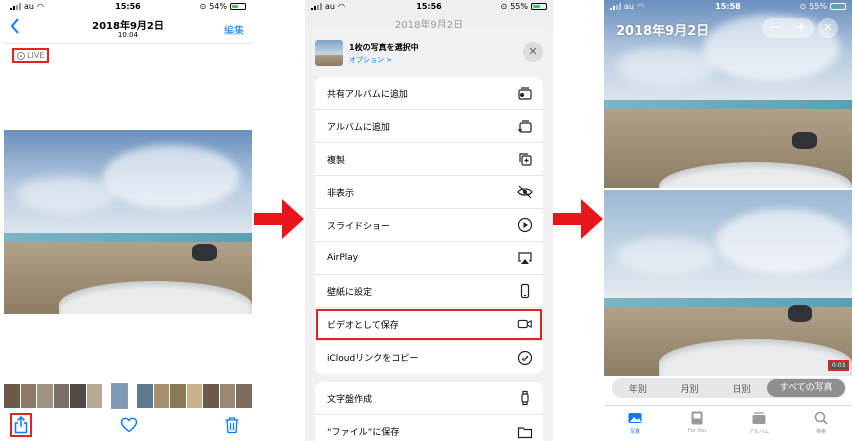 Image resolution: width=855 pixels, height=445 pixels. What do you see at coordinates (128, 35) in the screenshot?
I see `viewer-time-subtitle: 10:04` at bounding box center [128, 35].